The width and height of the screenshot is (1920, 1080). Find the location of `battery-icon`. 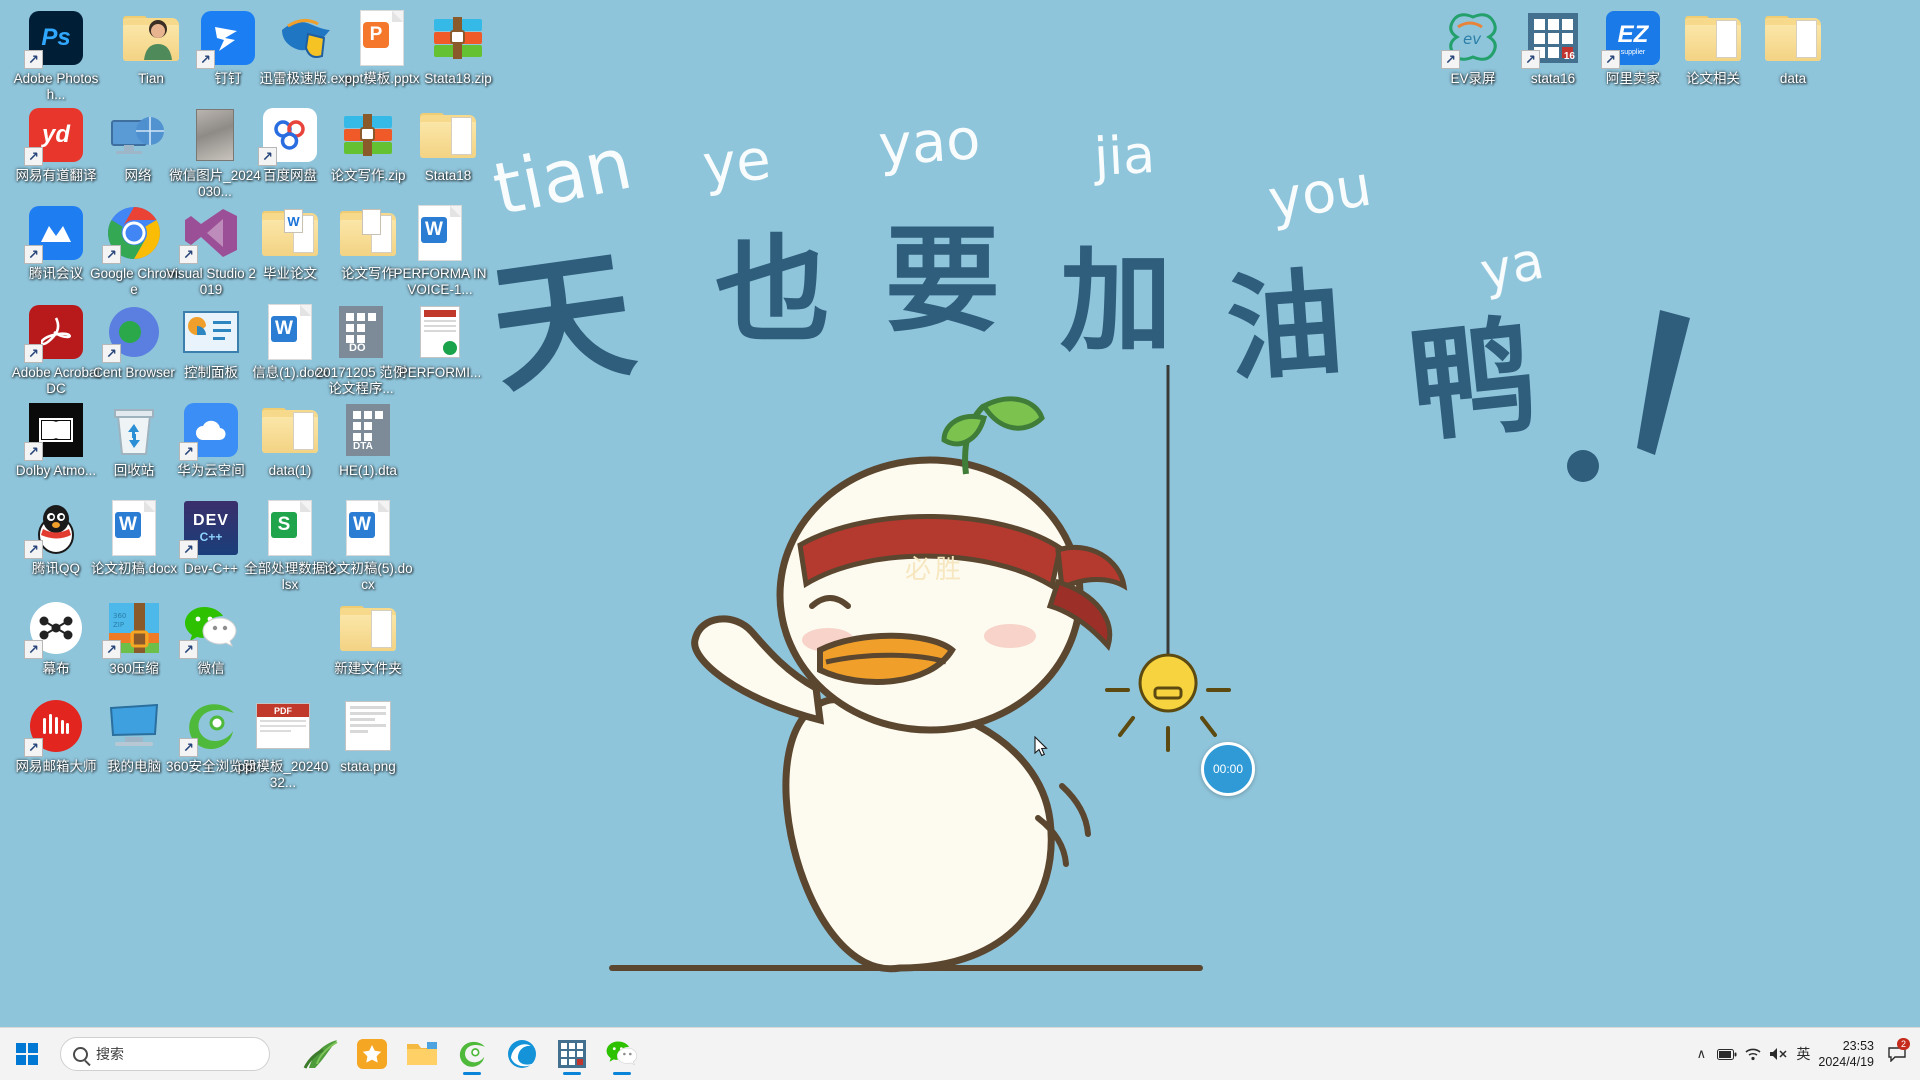

battery-icon is located at coordinates (1727, 1054).